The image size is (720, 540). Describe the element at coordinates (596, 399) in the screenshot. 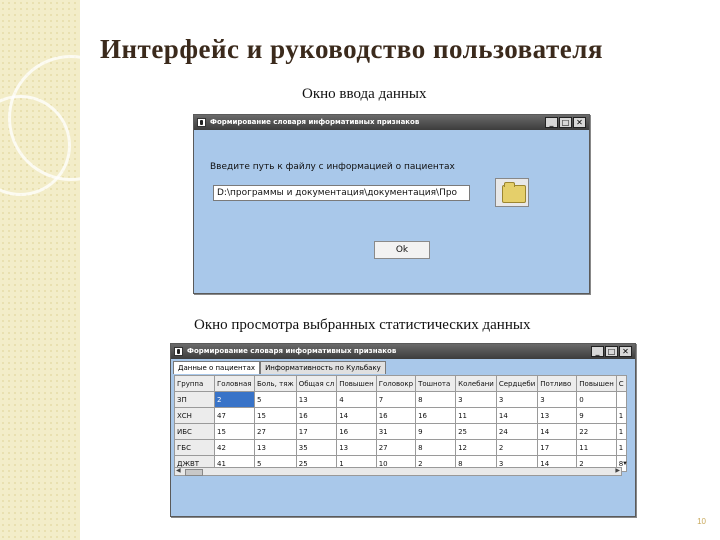

I see `table-cell: 0` at that location.